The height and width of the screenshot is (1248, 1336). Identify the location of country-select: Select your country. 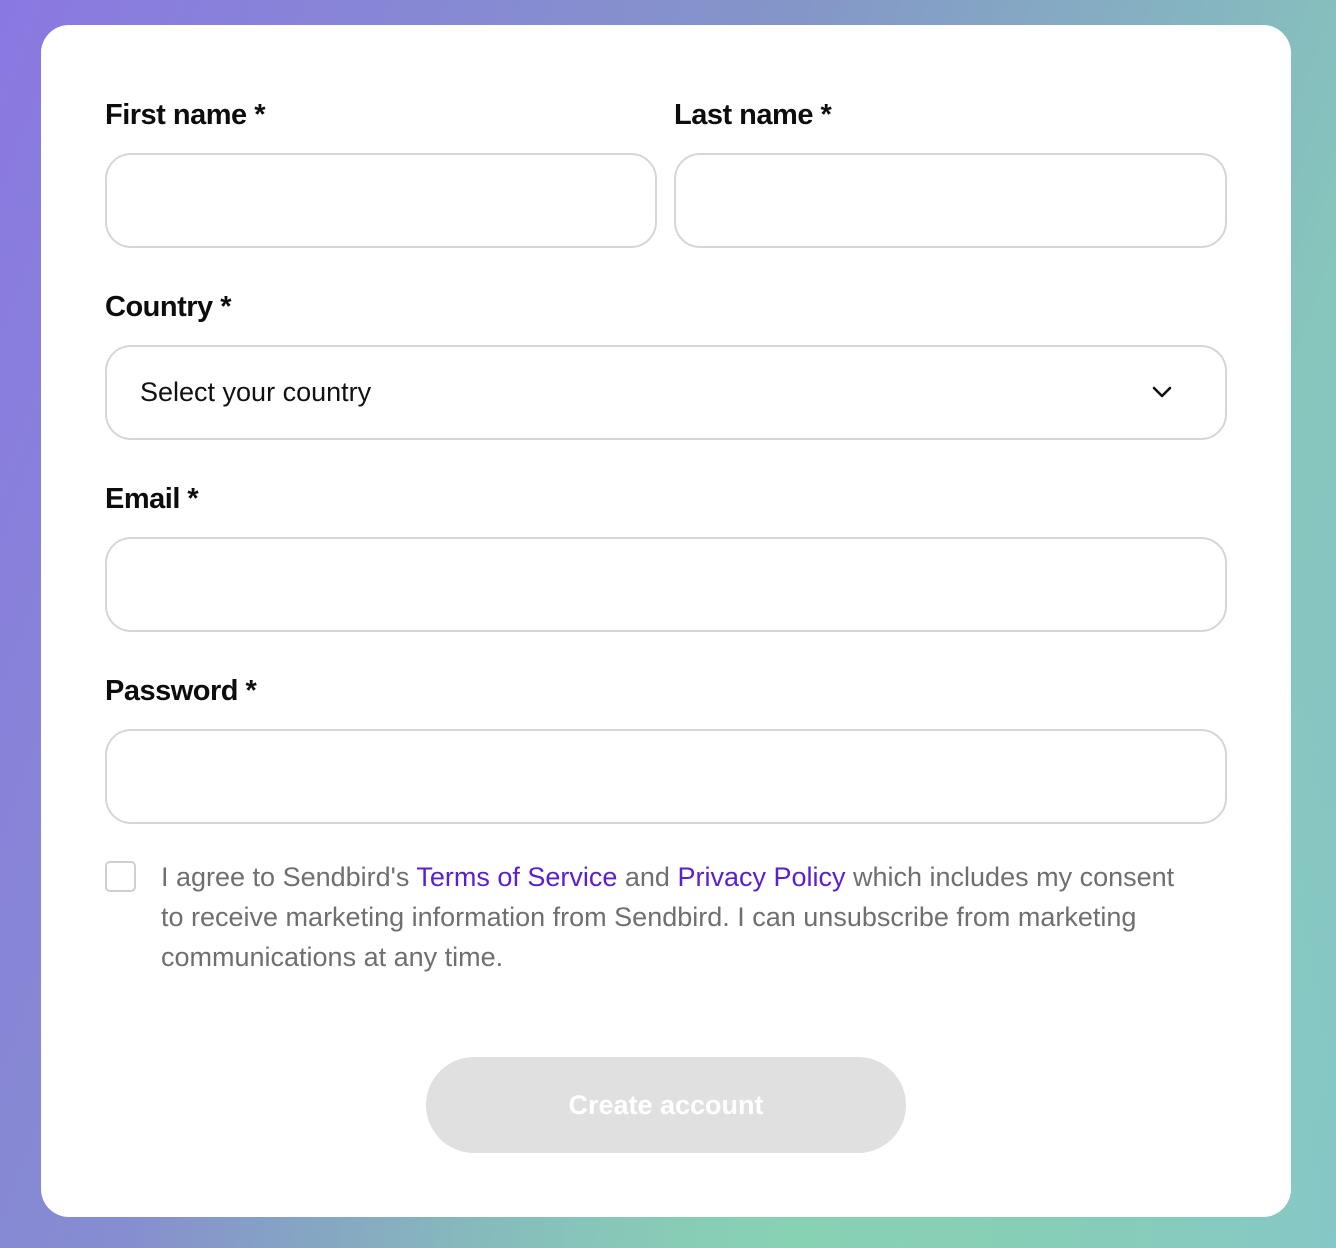
(666, 392).